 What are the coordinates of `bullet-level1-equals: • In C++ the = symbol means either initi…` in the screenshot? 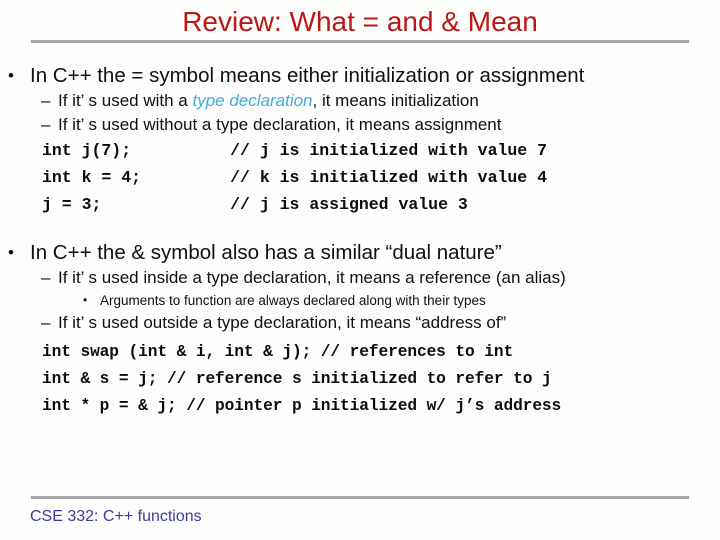 It's located at (360, 75).